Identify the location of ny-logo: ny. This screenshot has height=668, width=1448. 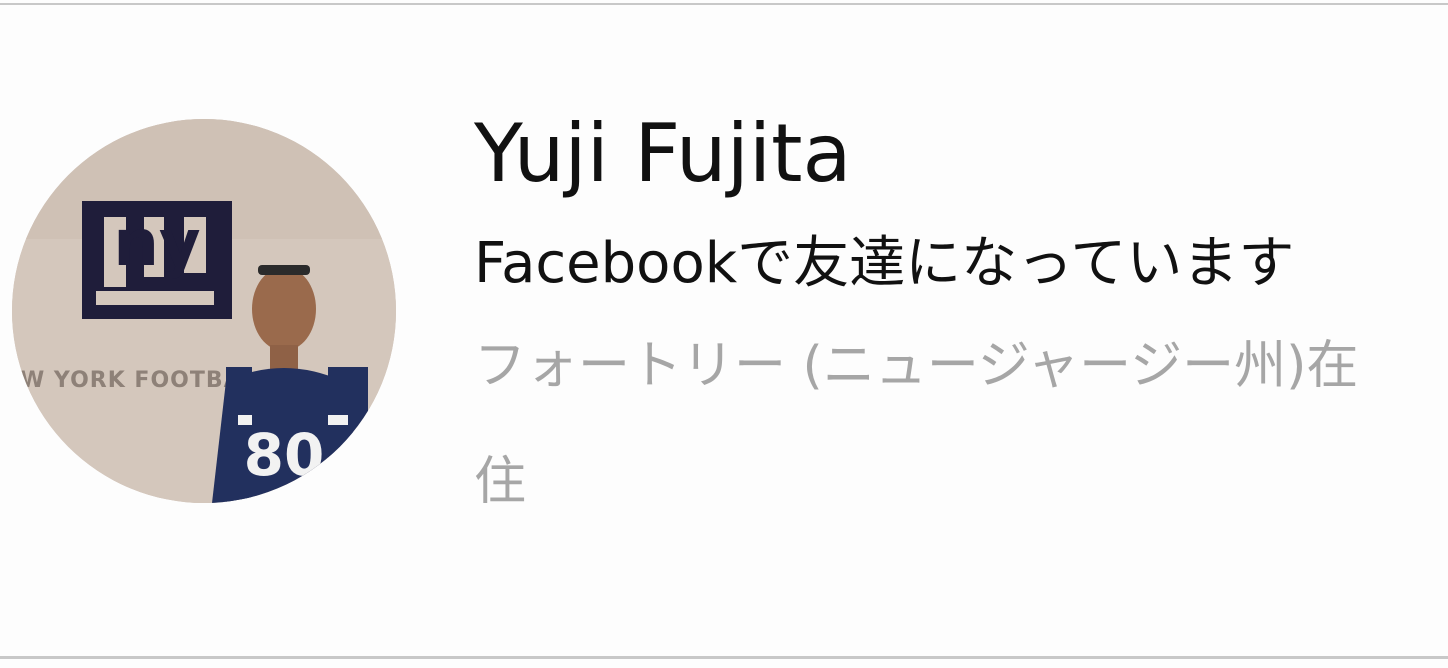
(157, 260).